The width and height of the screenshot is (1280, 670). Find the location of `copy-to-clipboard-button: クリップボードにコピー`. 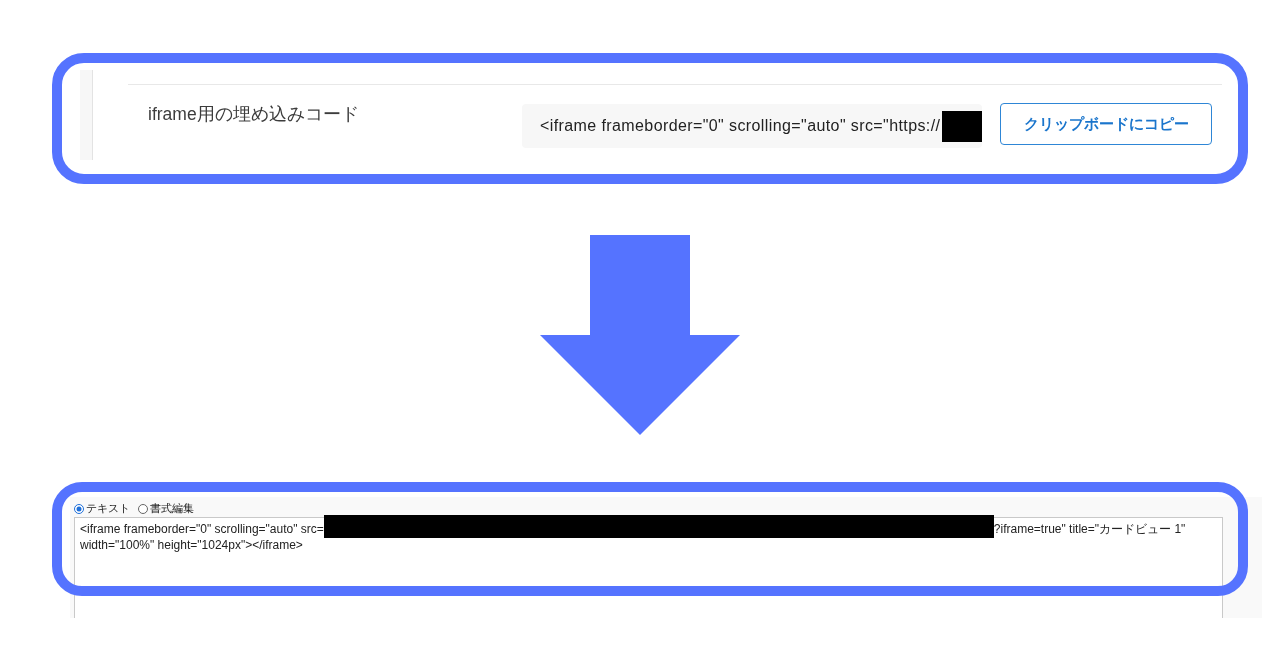

copy-to-clipboard-button: クリップボードにコピー is located at coordinates (1106, 124).